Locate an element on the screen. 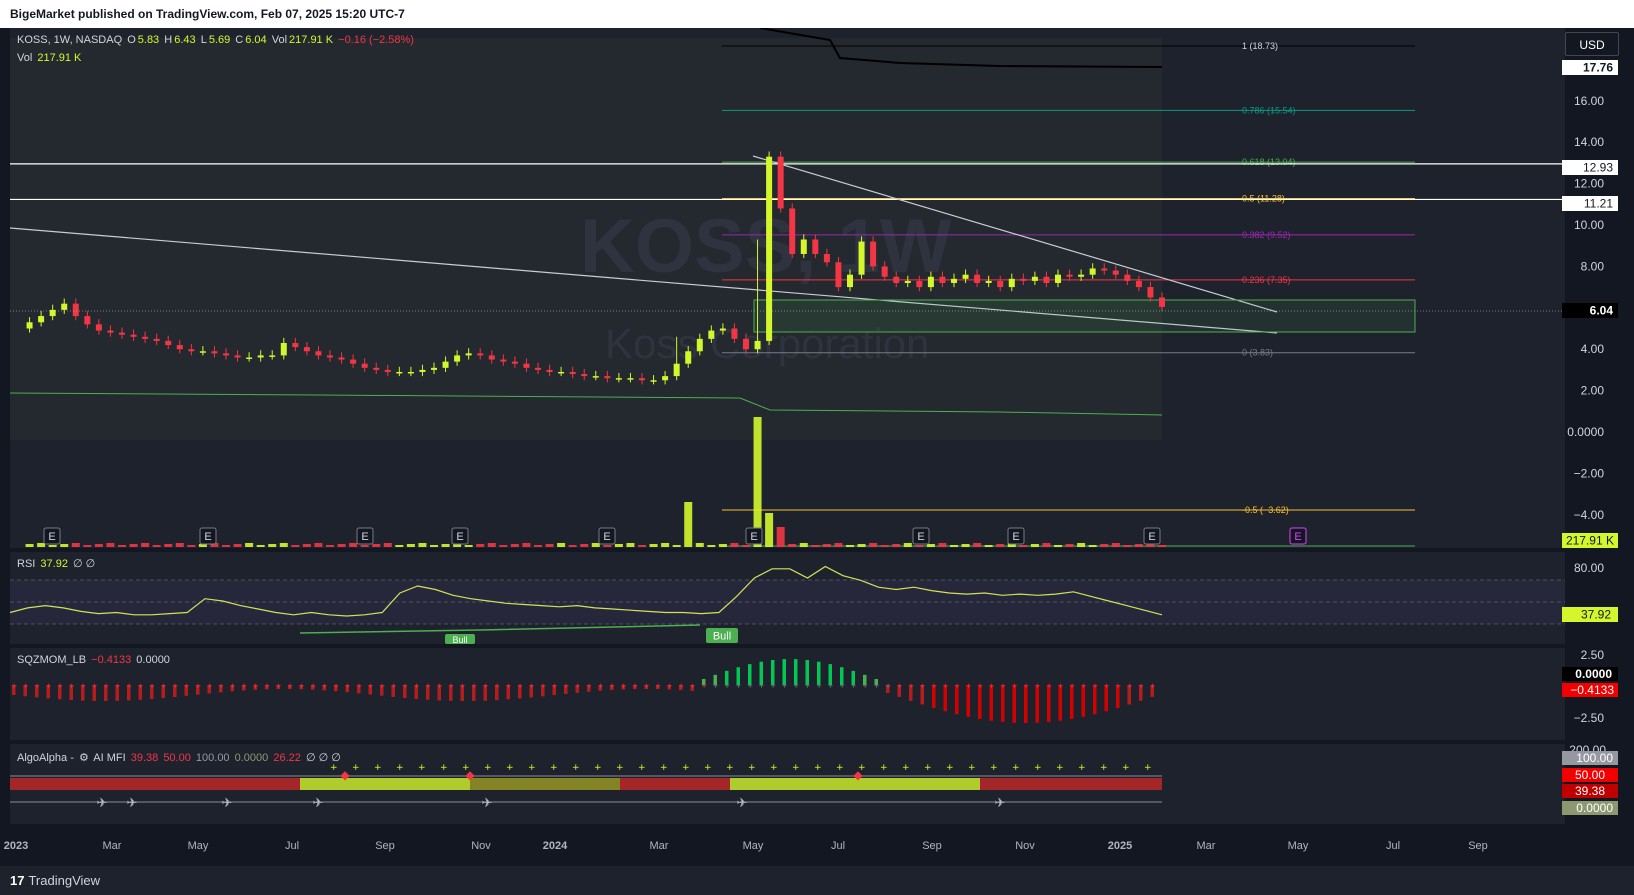 This screenshot has height=895, width=1634. volume-legend: Vol 217.91 K is located at coordinates (49, 58).